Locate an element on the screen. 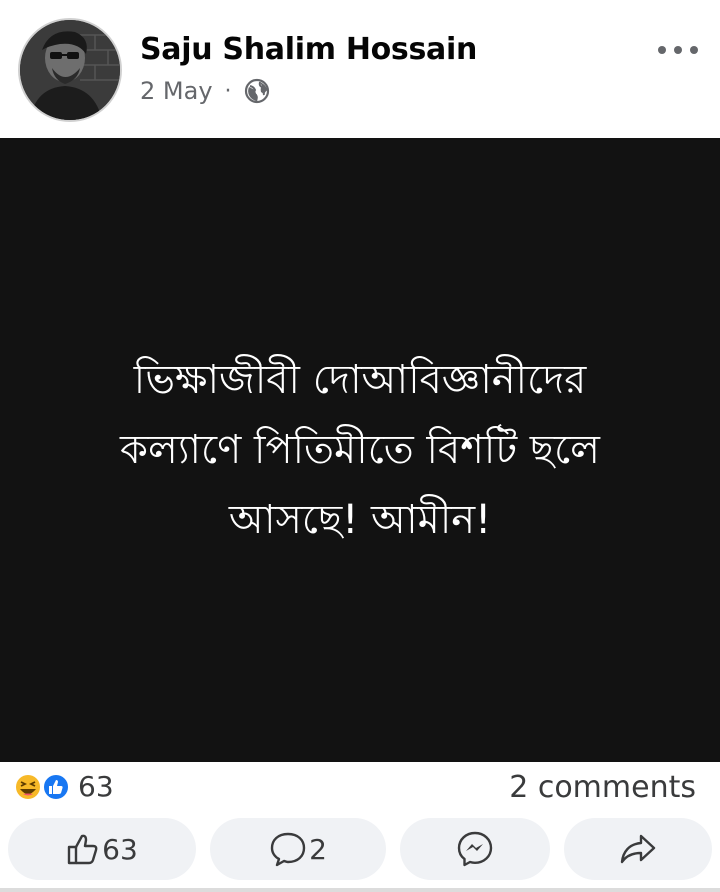 This screenshot has width=720, height=892. reaction-count: 63 is located at coordinates (96, 786).